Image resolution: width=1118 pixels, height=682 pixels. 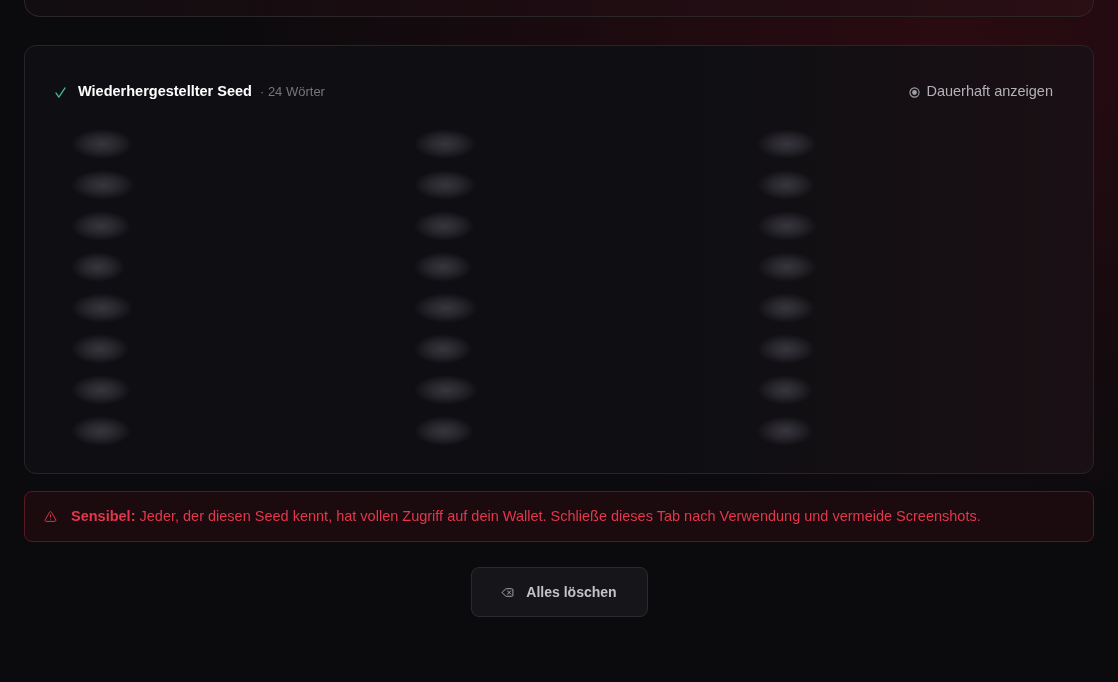 What do you see at coordinates (915, 92) in the screenshot?
I see `ring-dot-icon` at bounding box center [915, 92].